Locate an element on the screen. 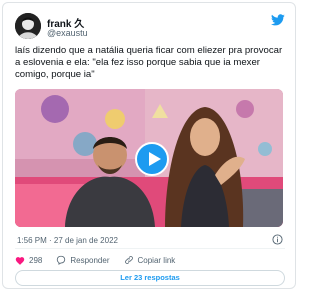 This screenshot has height=293, width=320. author-avatar is located at coordinates (28, 26).